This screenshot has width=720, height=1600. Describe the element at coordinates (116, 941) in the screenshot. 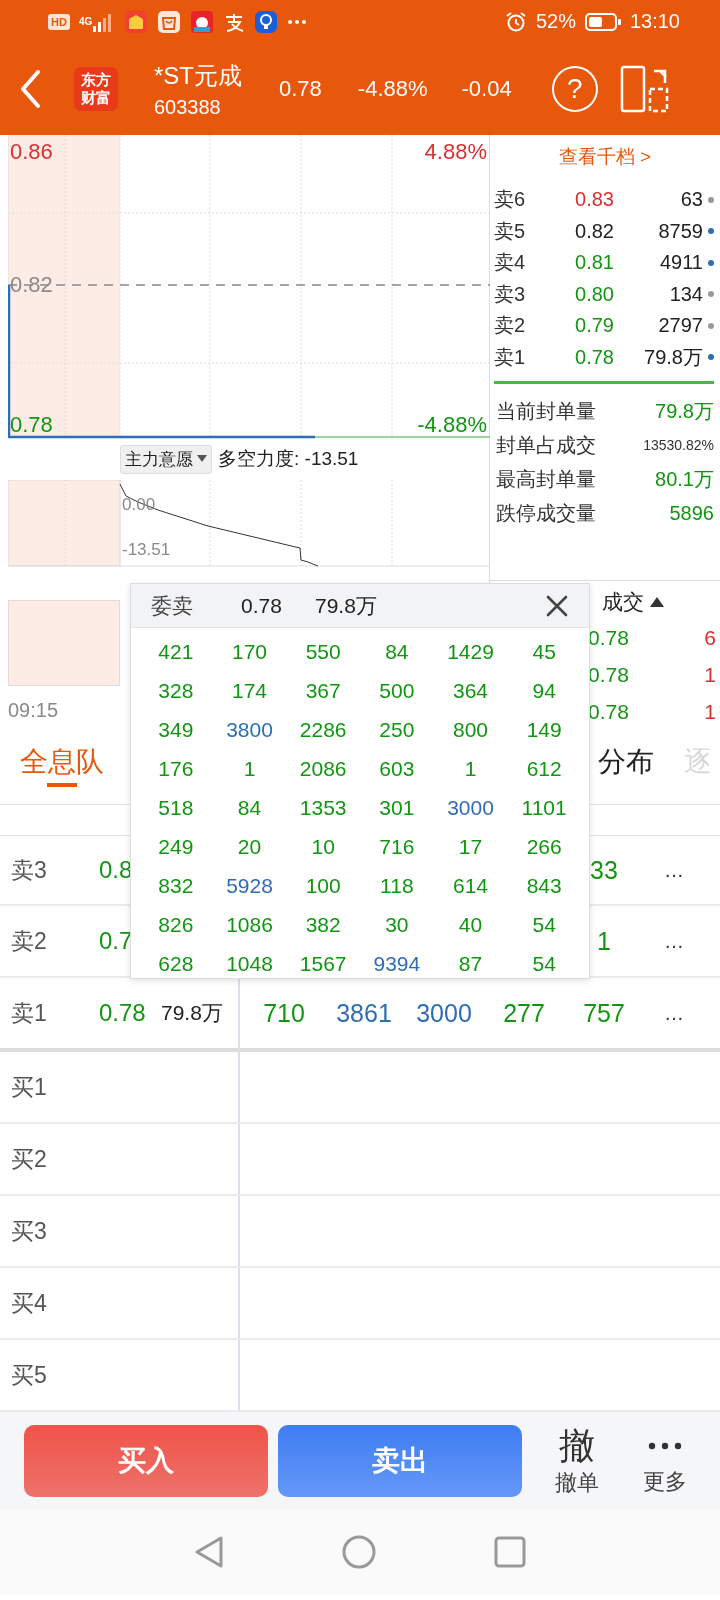

I see `level-price: 0.7` at that location.